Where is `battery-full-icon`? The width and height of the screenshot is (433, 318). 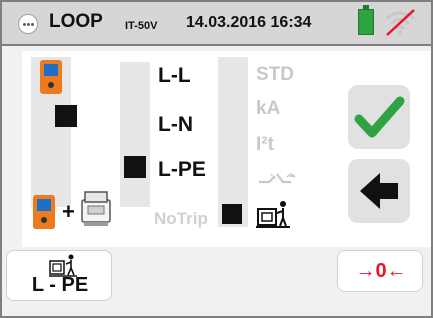
battery-full-icon is located at coordinates (366, 20).